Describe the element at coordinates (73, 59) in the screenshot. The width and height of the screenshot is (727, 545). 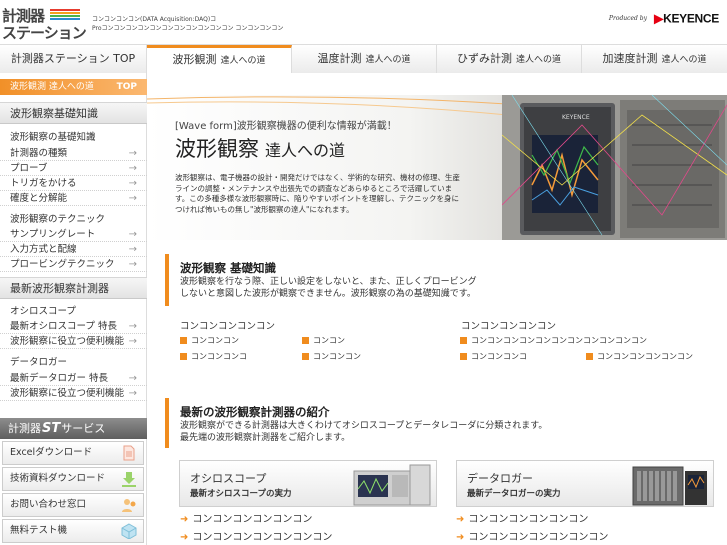
I see `tab-station-top: 計測器ステーション TOP` at that location.